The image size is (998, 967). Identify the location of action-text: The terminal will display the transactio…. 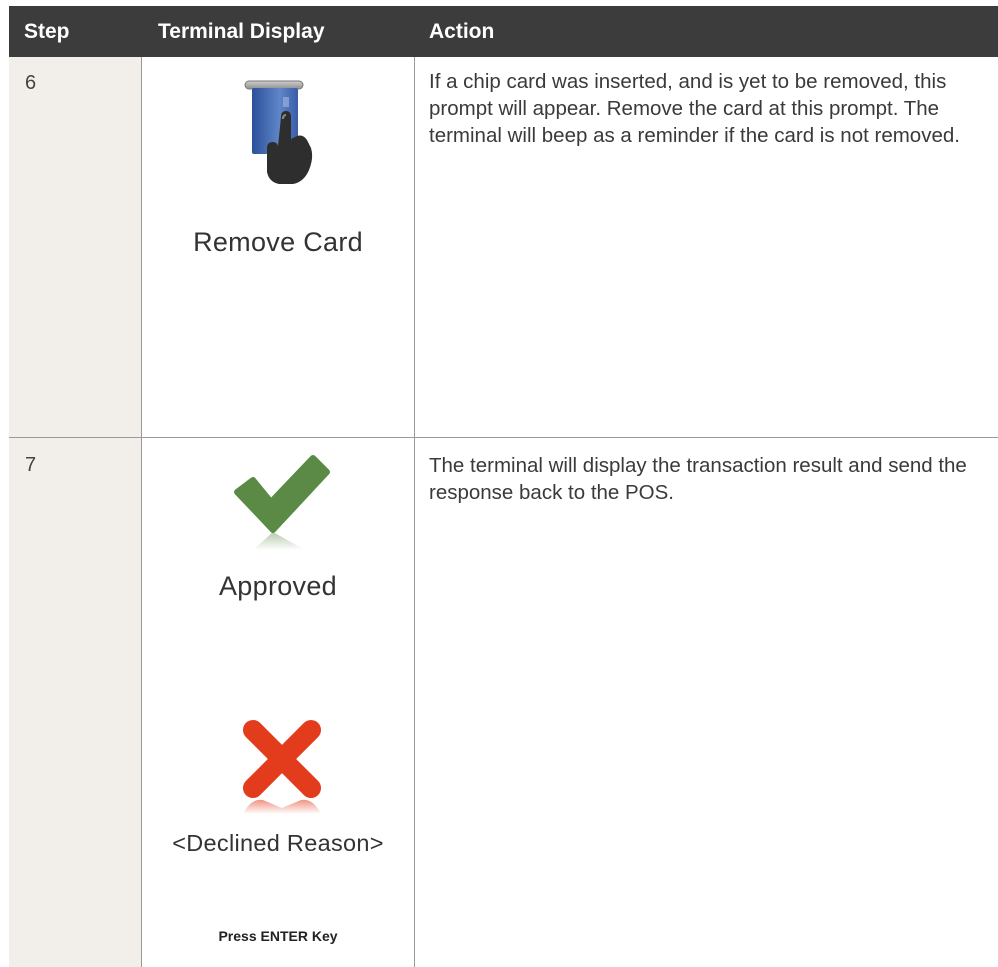
(698, 479).